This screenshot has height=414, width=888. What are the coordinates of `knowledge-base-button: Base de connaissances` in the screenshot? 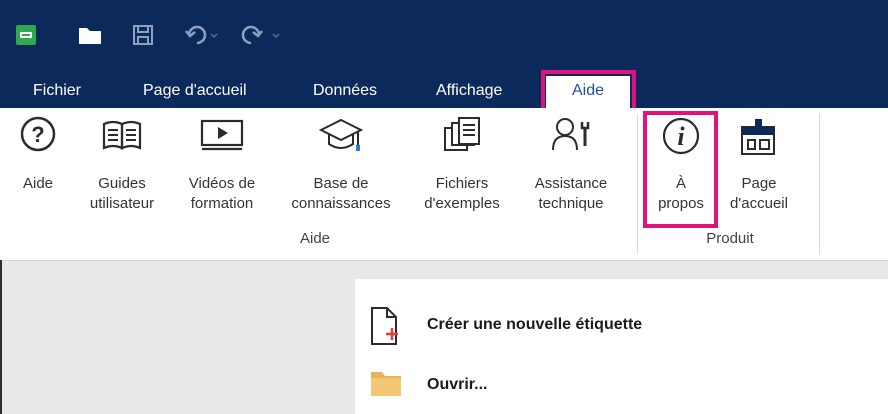 It's located at (341, 167).